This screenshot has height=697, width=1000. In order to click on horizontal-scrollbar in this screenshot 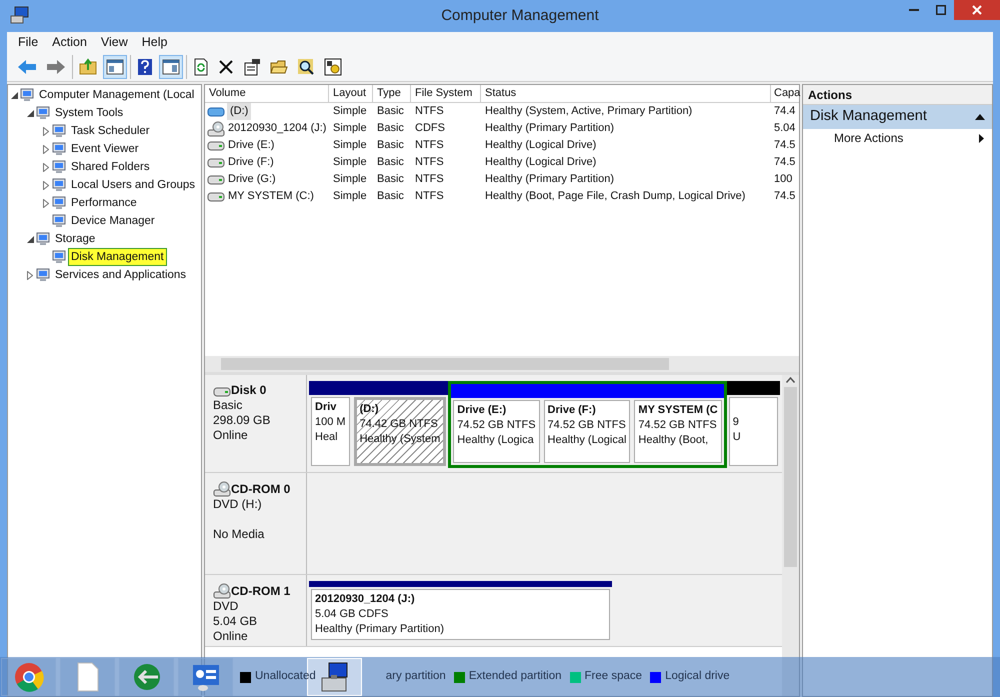, I will do `click(502, 364)`.